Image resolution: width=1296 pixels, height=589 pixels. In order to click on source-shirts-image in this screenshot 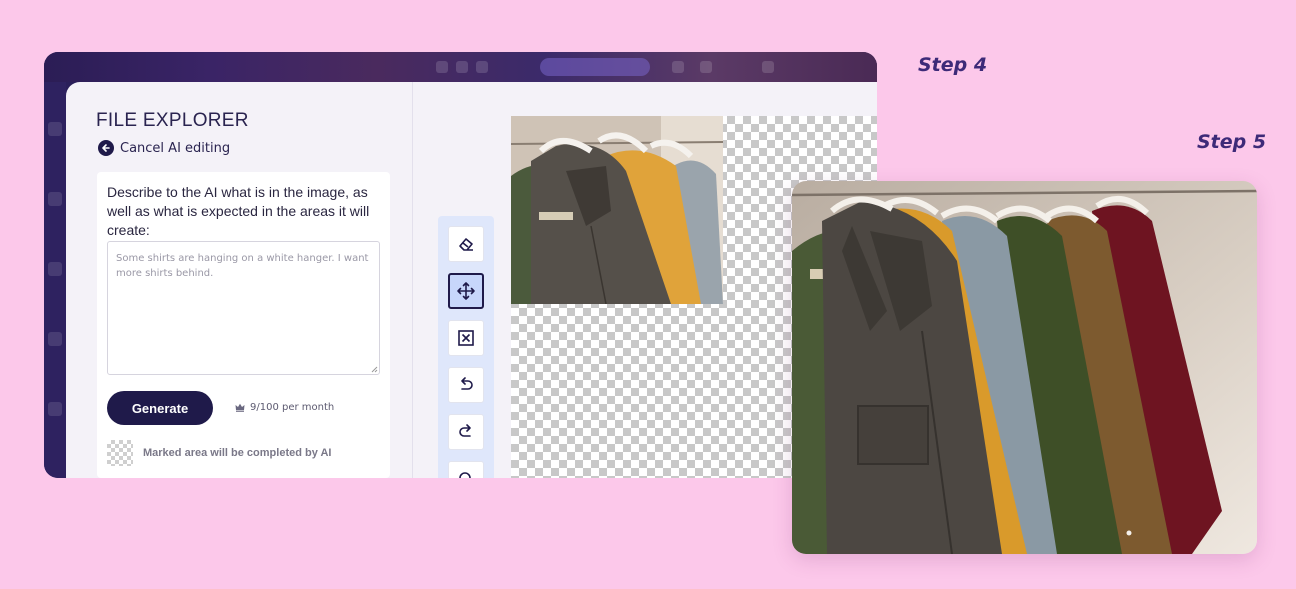, I will do `click(617, 210)`.